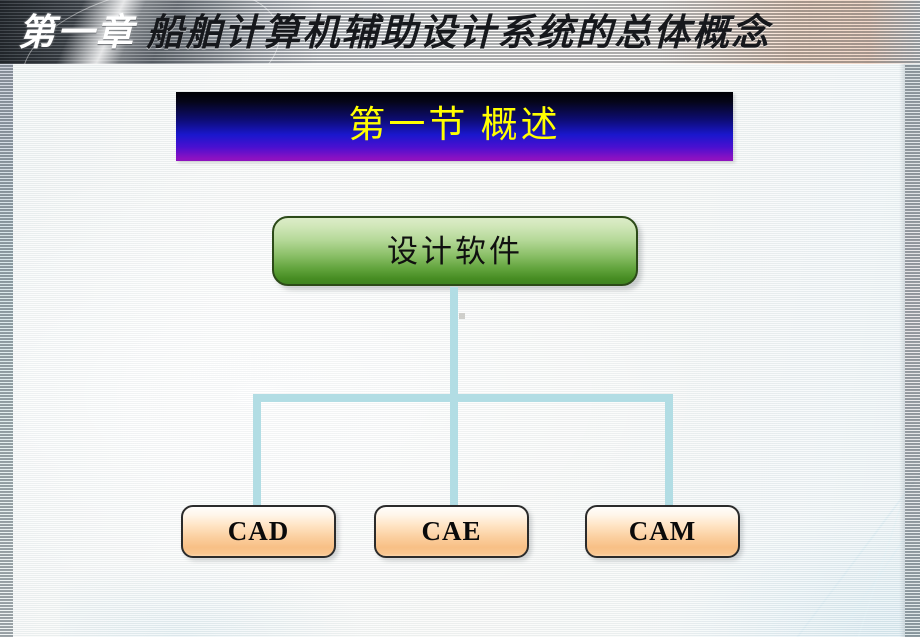  I want to click on section-title-text: 第一节 概述, so click(454, 125).